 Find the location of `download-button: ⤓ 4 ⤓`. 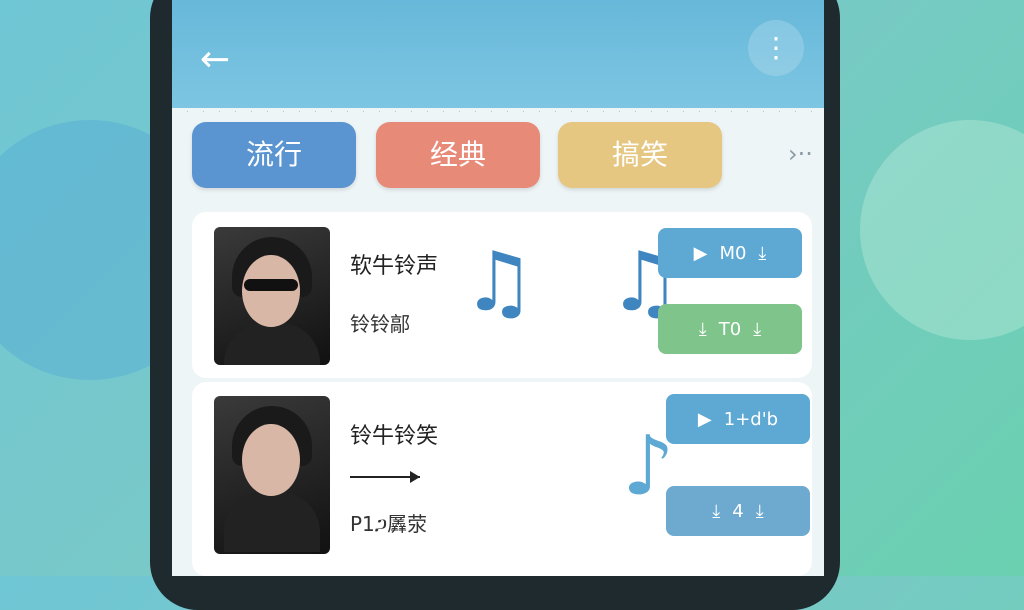

download-button: ⤓ 4 ⤓ is located at coordinates (738, 511).